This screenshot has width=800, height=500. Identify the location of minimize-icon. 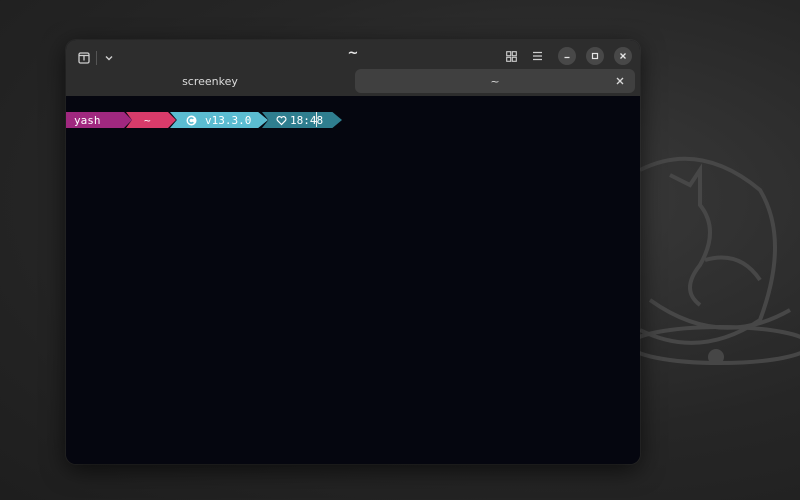
(567, 57).